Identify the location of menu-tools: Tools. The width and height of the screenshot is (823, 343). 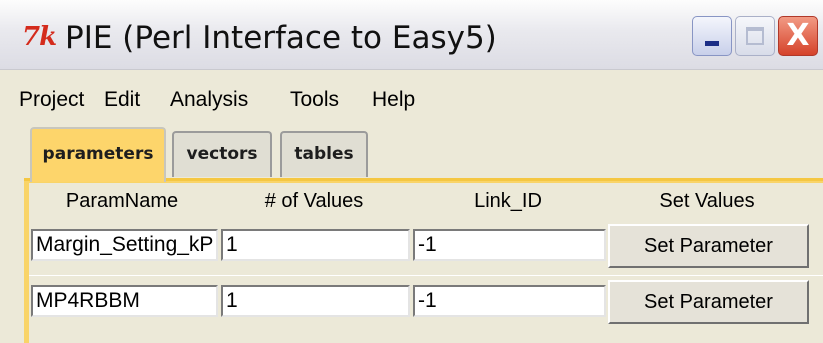
(314, 100).